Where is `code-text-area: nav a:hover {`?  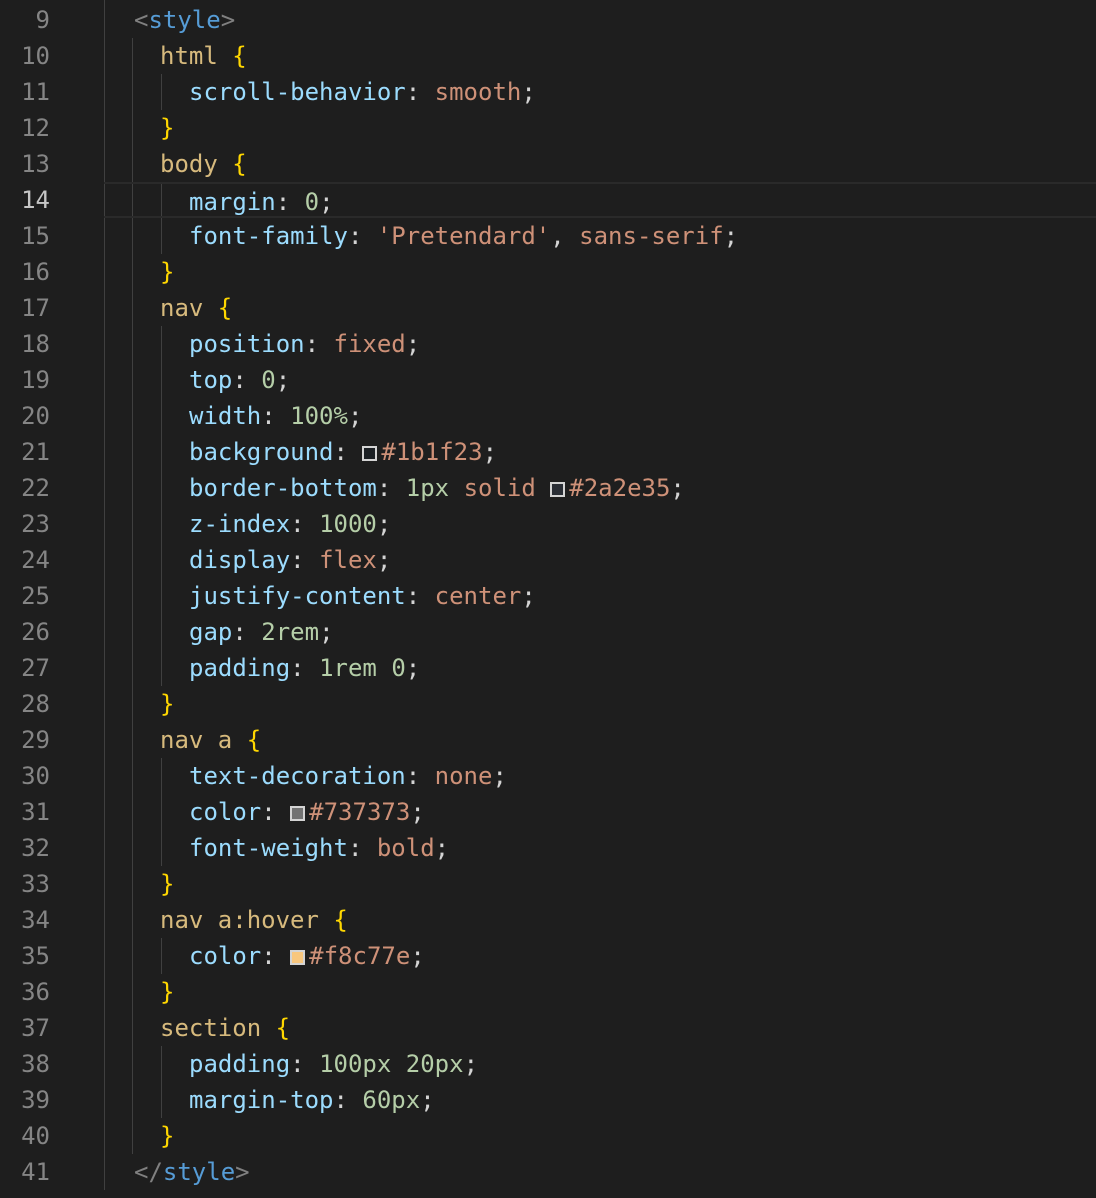 code-text-area: nav a:hover { is located at coordinates (600, 920).